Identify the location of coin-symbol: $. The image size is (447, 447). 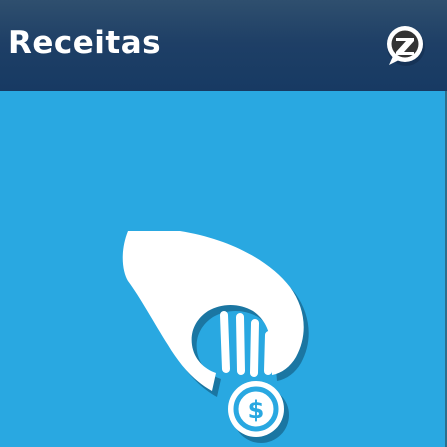
(256, 410).